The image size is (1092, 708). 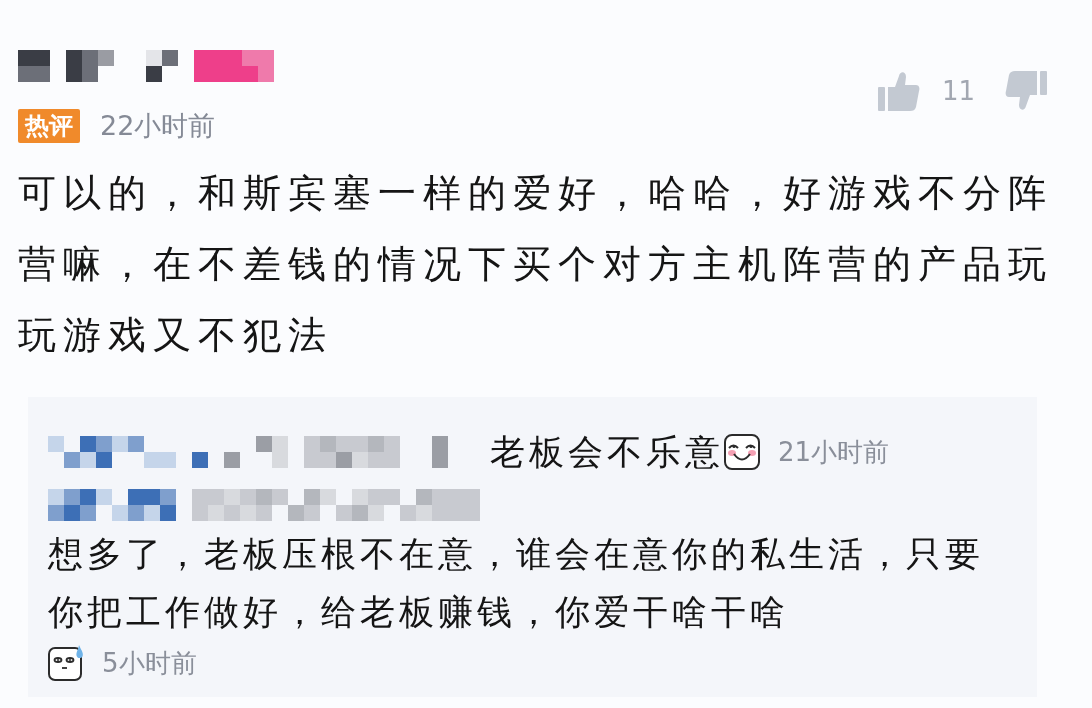 What do you see at coordinates (149, 663) in the screenshot?
I see `reply-time: 5小时前` at bounding box center [149, 663].